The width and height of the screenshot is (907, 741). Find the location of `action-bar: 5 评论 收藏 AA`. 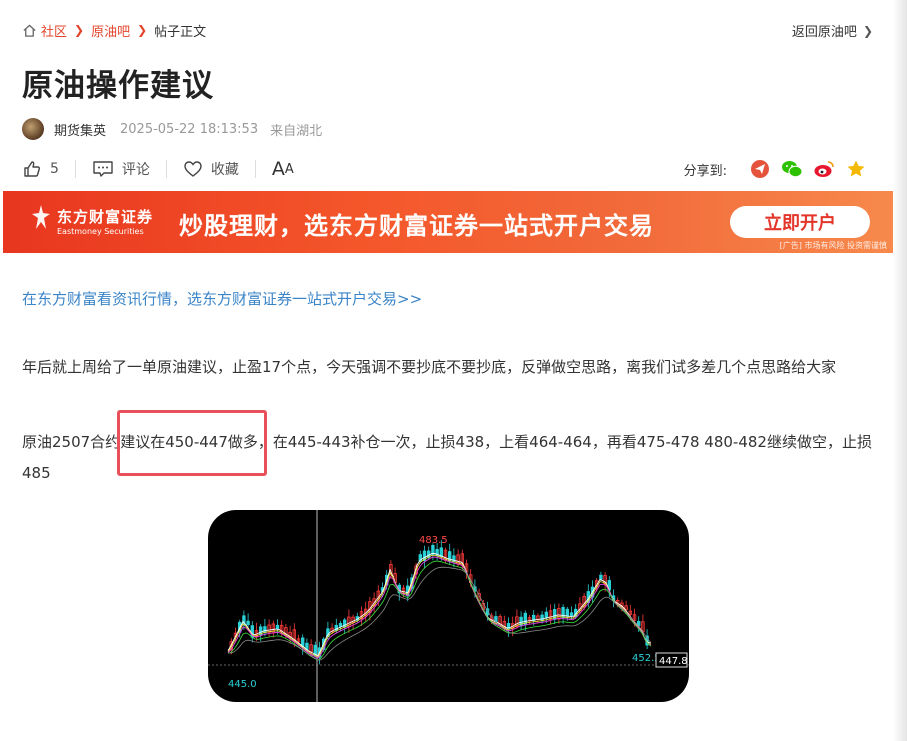

action-bar: 5 评论 收藏 AA is located at coordinates (158, 169).